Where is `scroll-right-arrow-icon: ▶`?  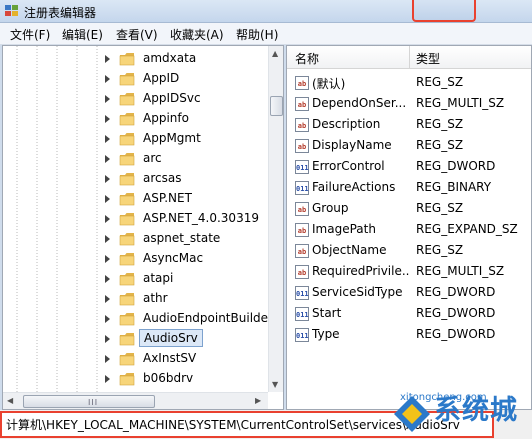 scroll-right-arrow-icon: ▶ is located at coordinates (258, 400).